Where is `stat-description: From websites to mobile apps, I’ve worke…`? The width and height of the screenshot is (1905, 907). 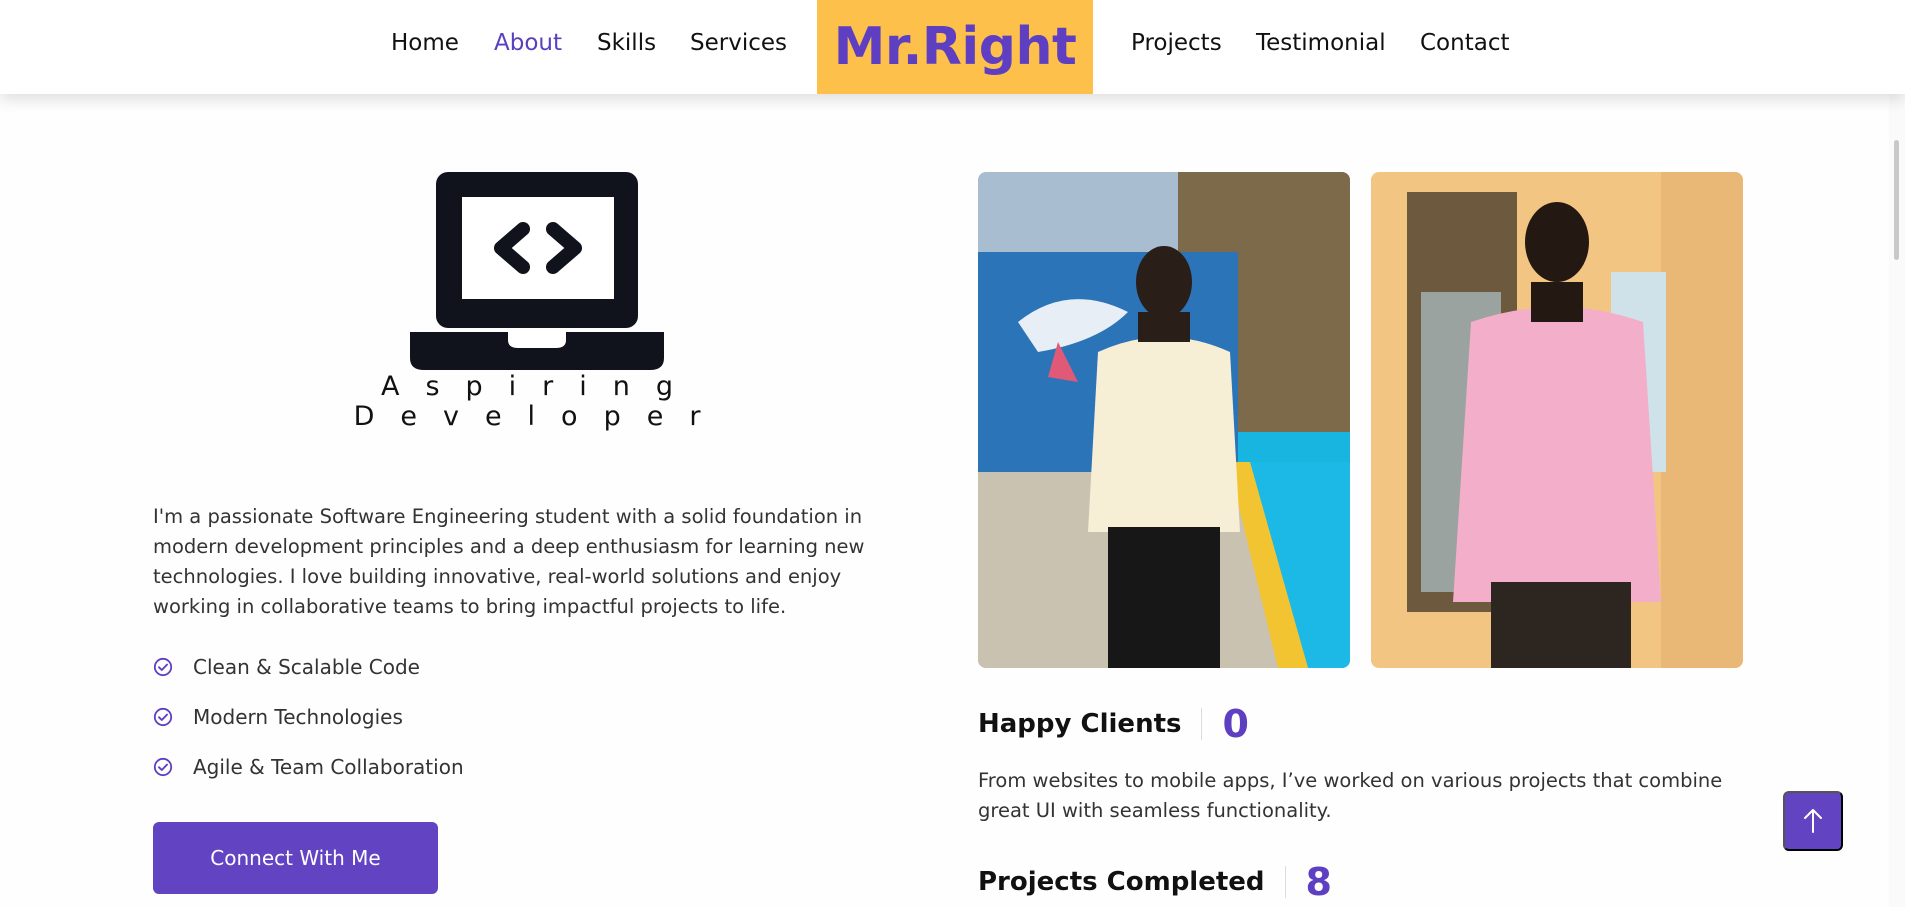 stat-description: From websites to mobile apps, I’ve worke… is located at coordinates (1350, 795).